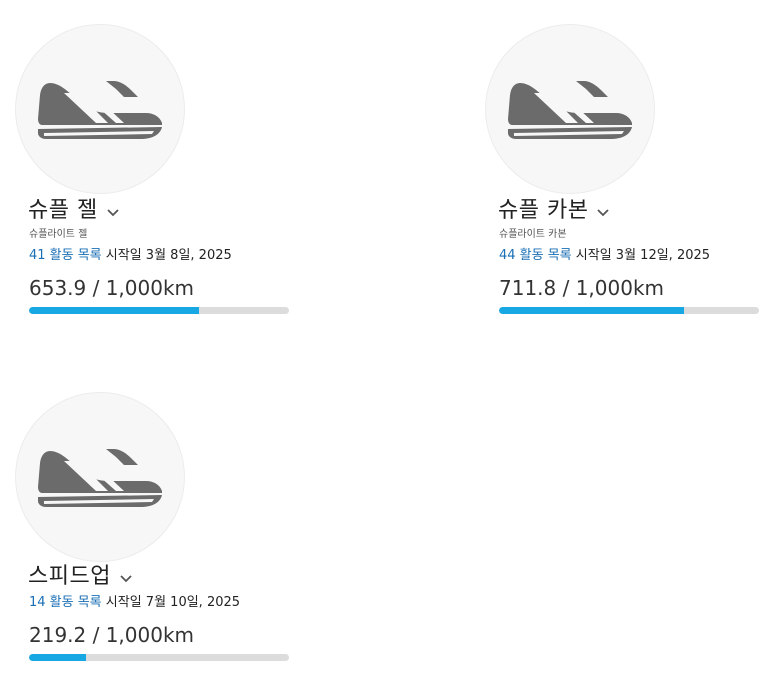 The height and width of the screenshot is (683, 778). Describe the element at coordinates (582, 288) in the screenshot. I see `distance-text: 711.8 / 1,000km` at that location.